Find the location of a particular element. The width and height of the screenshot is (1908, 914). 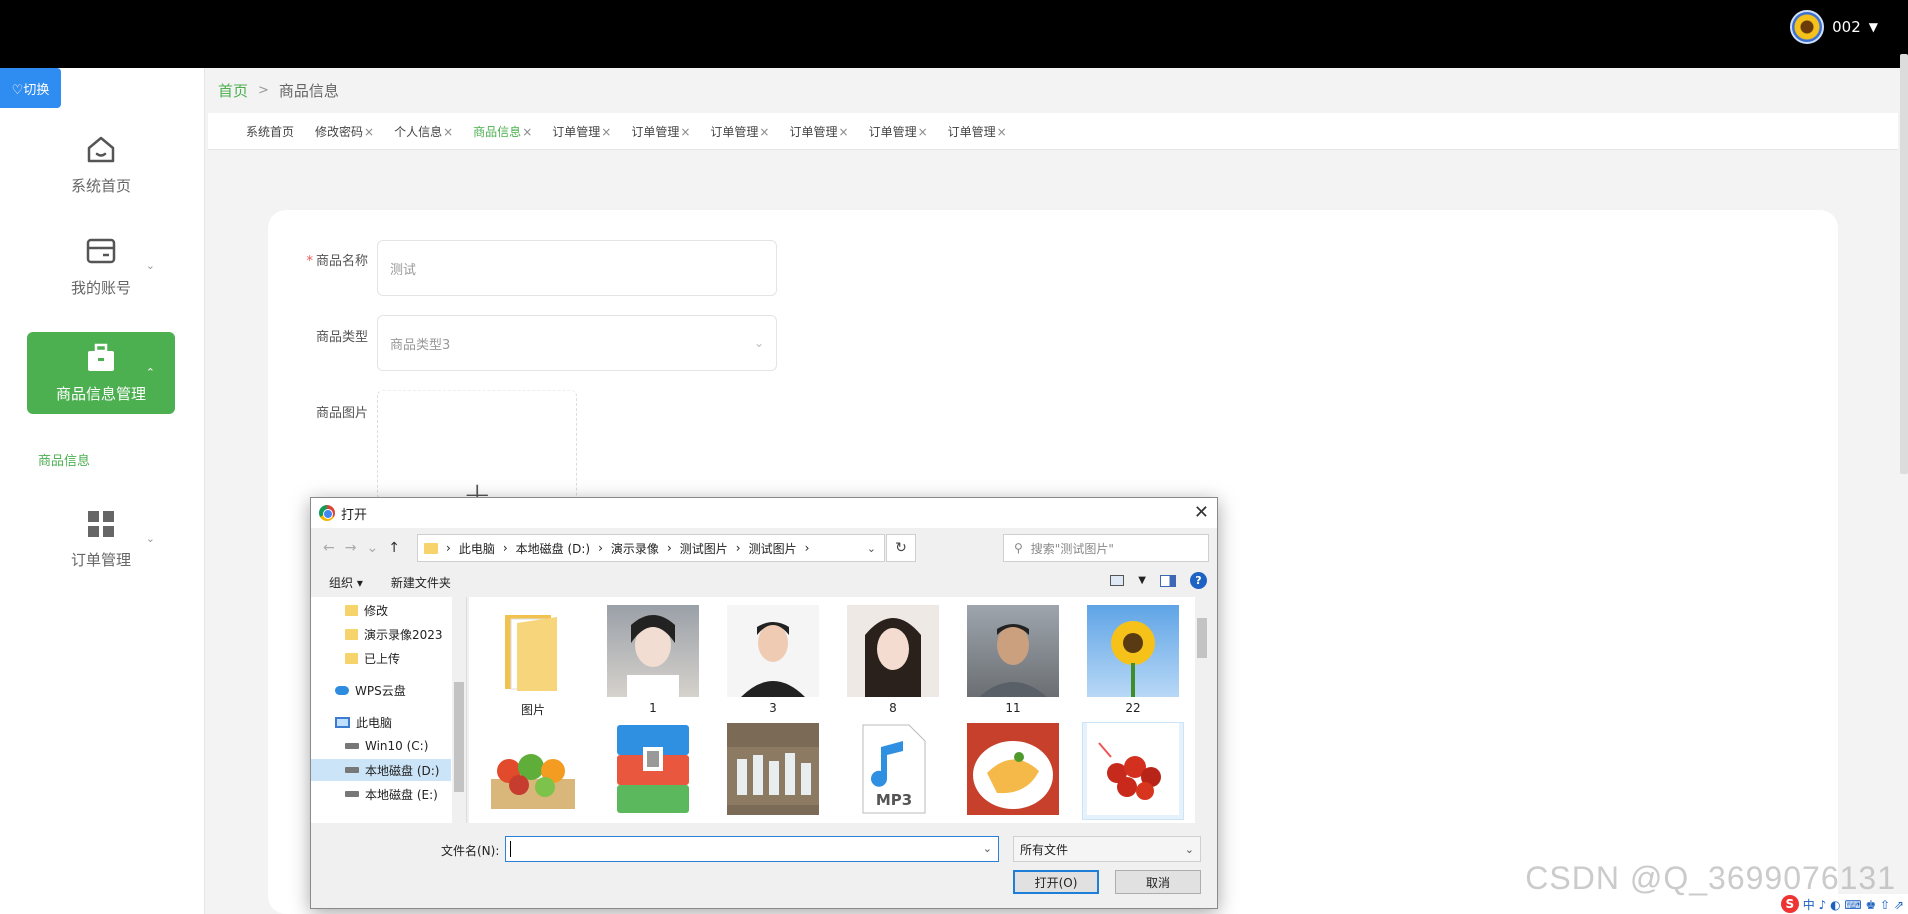

search-input: ⚲ 搜索"测试图片" is located at coordinates (1106, 548).